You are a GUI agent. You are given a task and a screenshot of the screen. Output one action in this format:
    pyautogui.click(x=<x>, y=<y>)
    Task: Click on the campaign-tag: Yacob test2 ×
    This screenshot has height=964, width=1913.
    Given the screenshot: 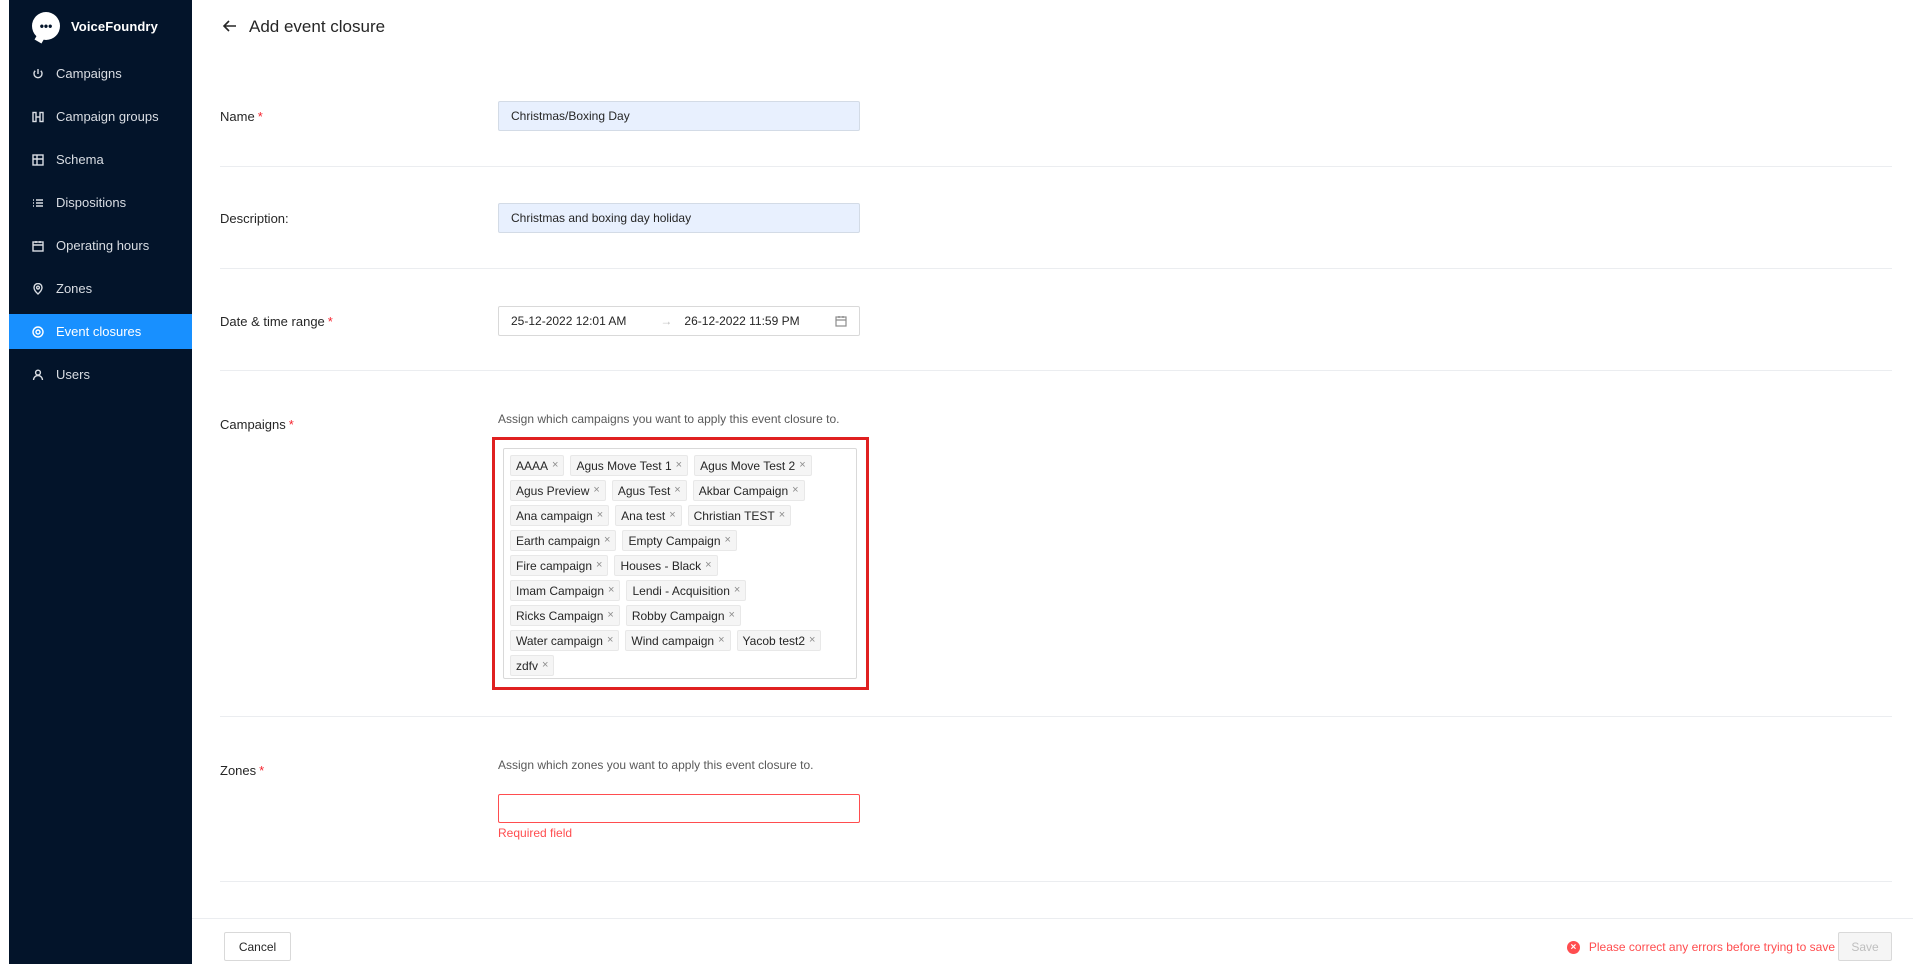 What is the action you would take?
    pyautogui.click(x=779, y=640)
    